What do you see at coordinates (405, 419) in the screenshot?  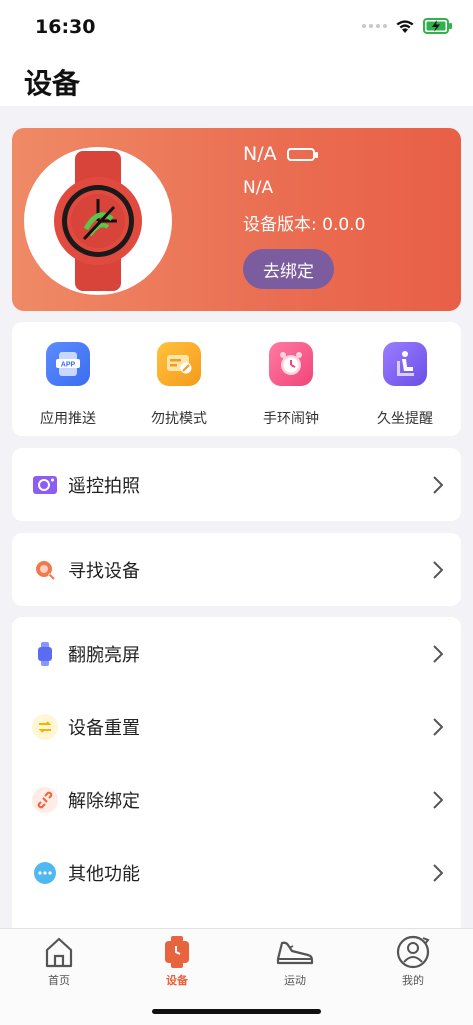 I see `quick-action-label: 久坐提醒` at bounding box center [405, 419].